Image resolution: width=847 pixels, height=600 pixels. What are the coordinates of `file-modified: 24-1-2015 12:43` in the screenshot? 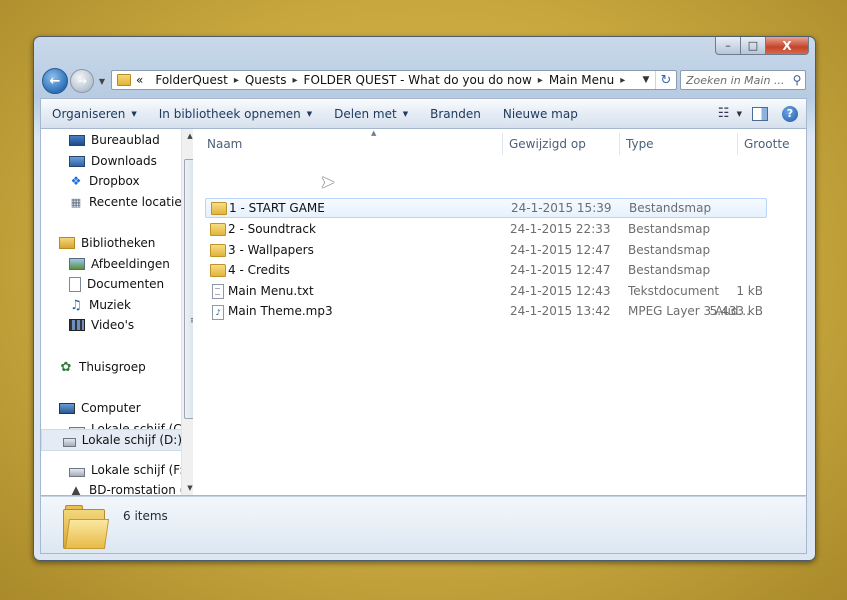 It's located at (560, 291).